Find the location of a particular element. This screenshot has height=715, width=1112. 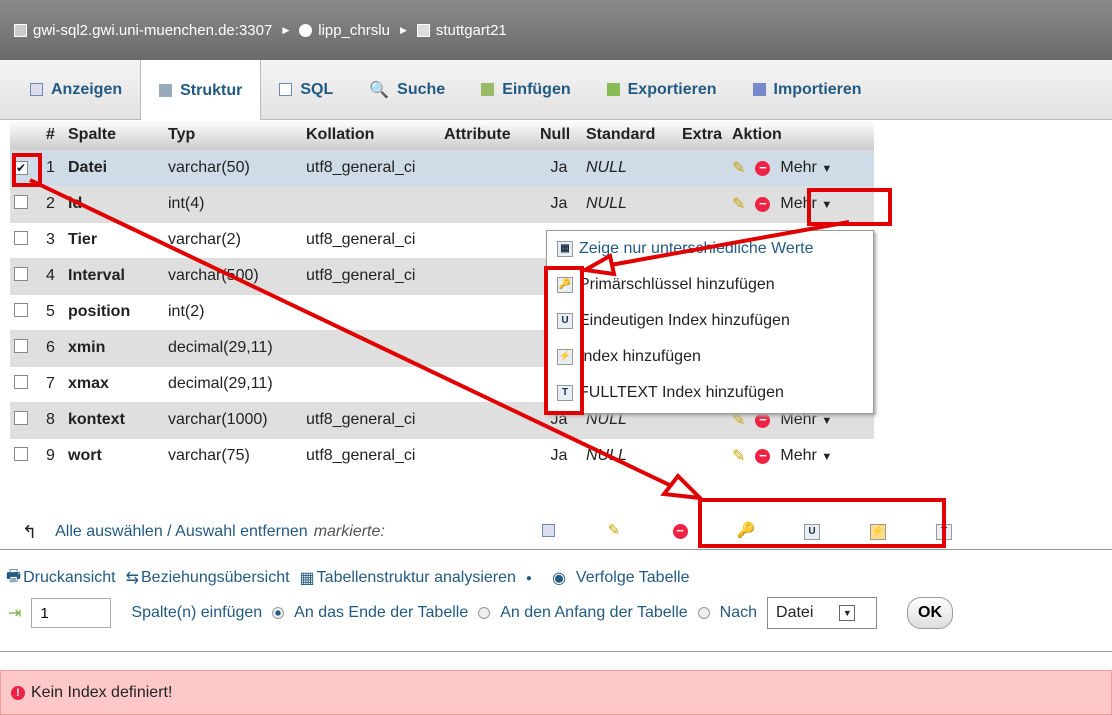

annotation-arrowhead is located at coordinates (683, 486).